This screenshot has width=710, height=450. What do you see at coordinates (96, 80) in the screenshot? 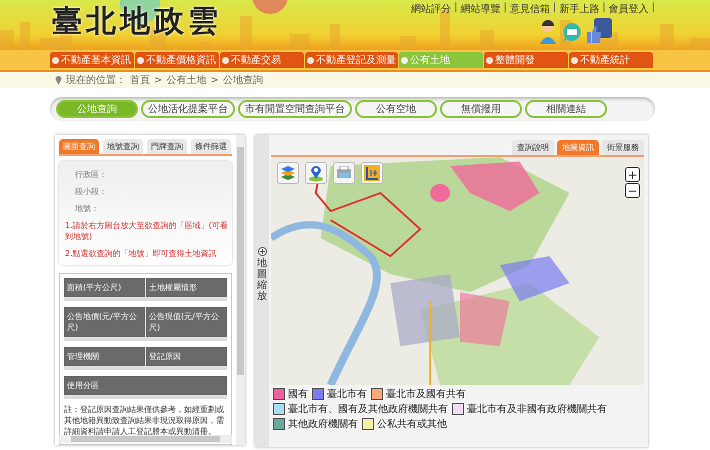
I see `breadcrumb-label: 現在的位置：` at bounding box center [96, 80].